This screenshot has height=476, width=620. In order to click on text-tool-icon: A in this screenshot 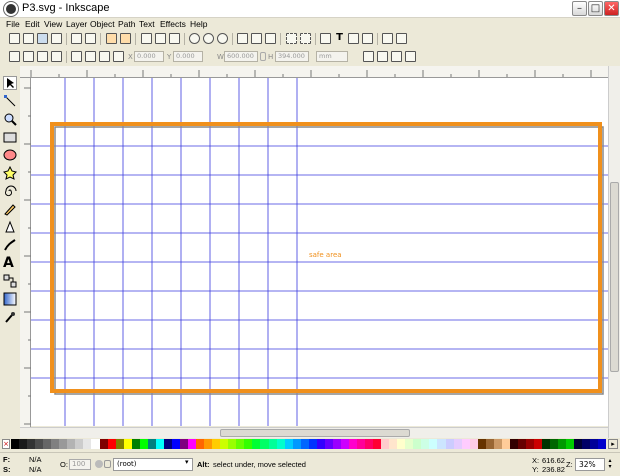, I will do `click(10, 263)`.